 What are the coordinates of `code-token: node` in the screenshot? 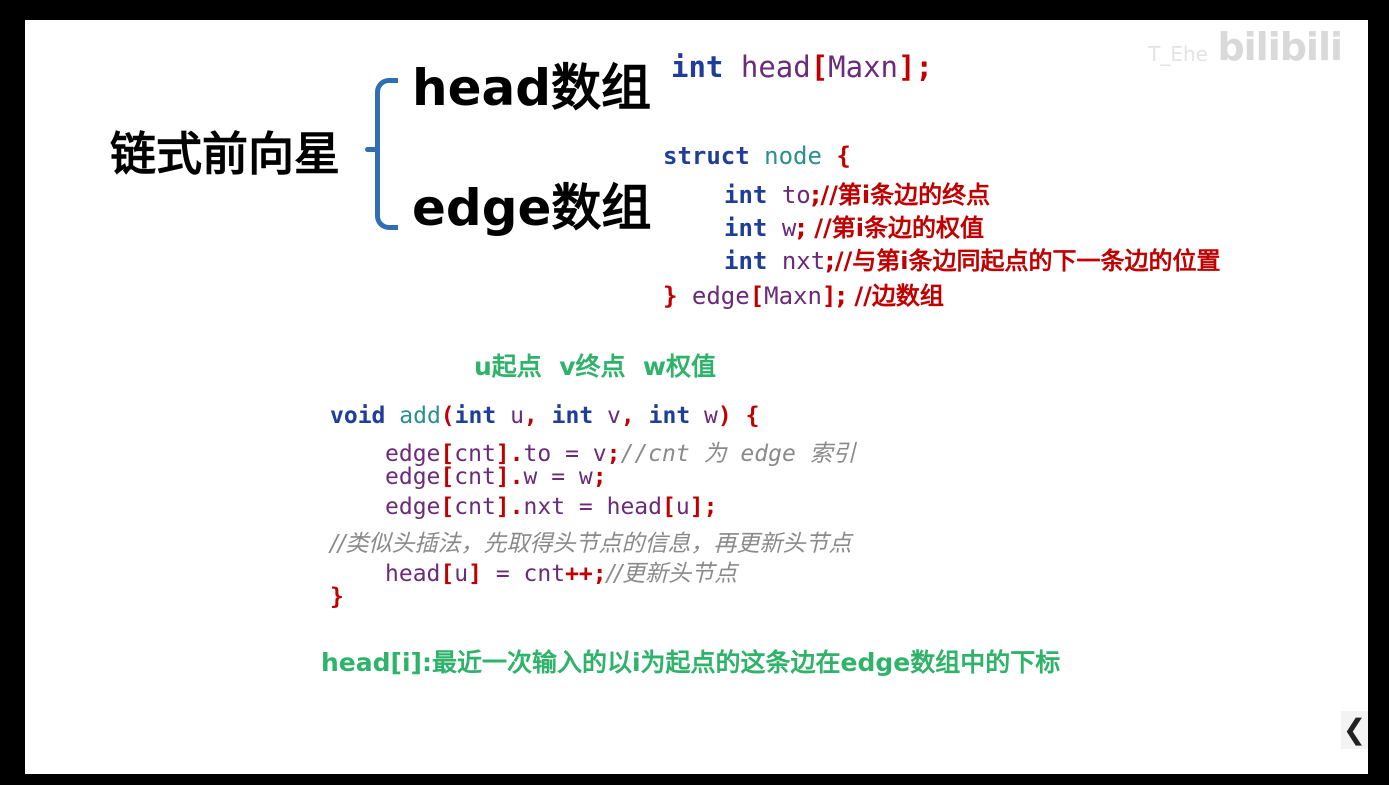 It's located at (793, 156).